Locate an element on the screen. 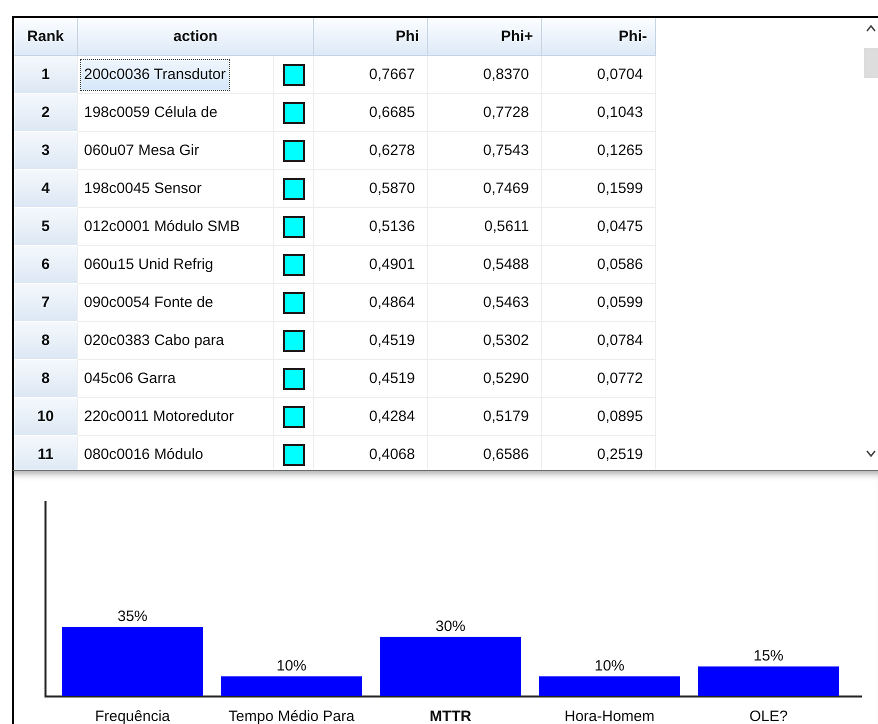 The image size is (878, 724). table-cell: 0,8370 is located at coordinates (485, 75).